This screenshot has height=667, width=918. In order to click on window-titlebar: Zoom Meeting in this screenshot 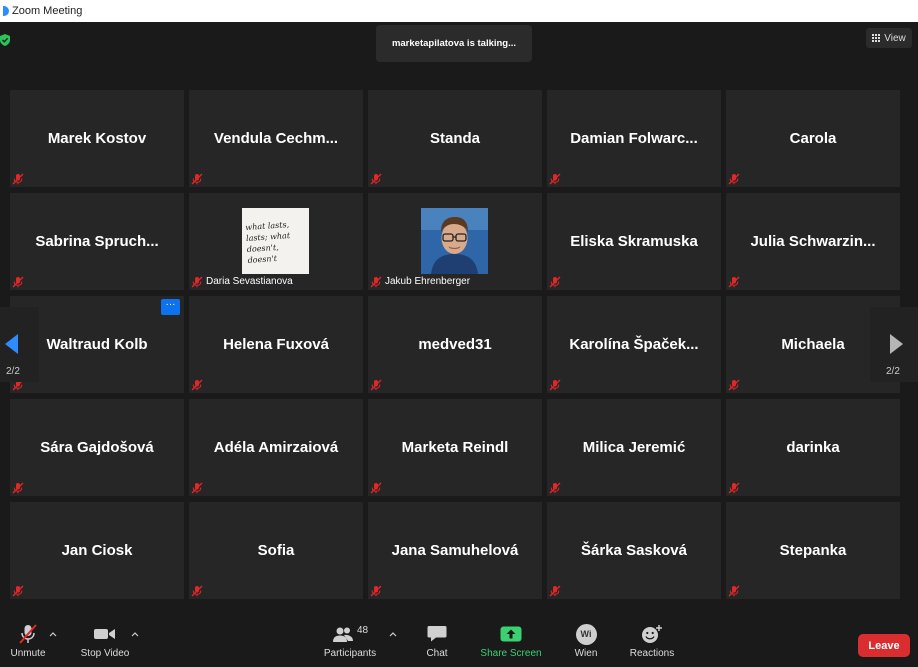, I will do `click(459, 11)`.